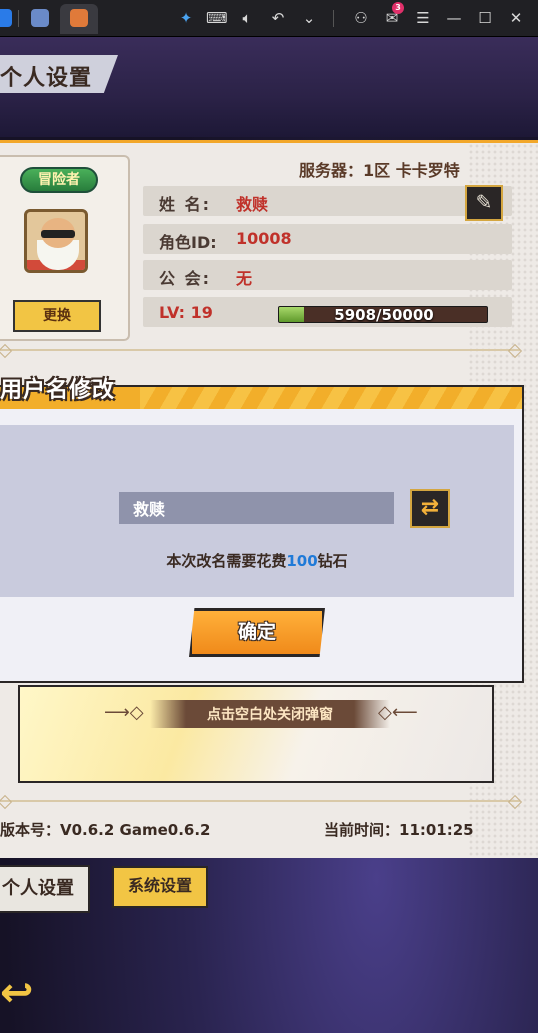 The width and height of the screenshot is (538, 1033). I want to click on maximize-icon: ☐, so click(485, 18).